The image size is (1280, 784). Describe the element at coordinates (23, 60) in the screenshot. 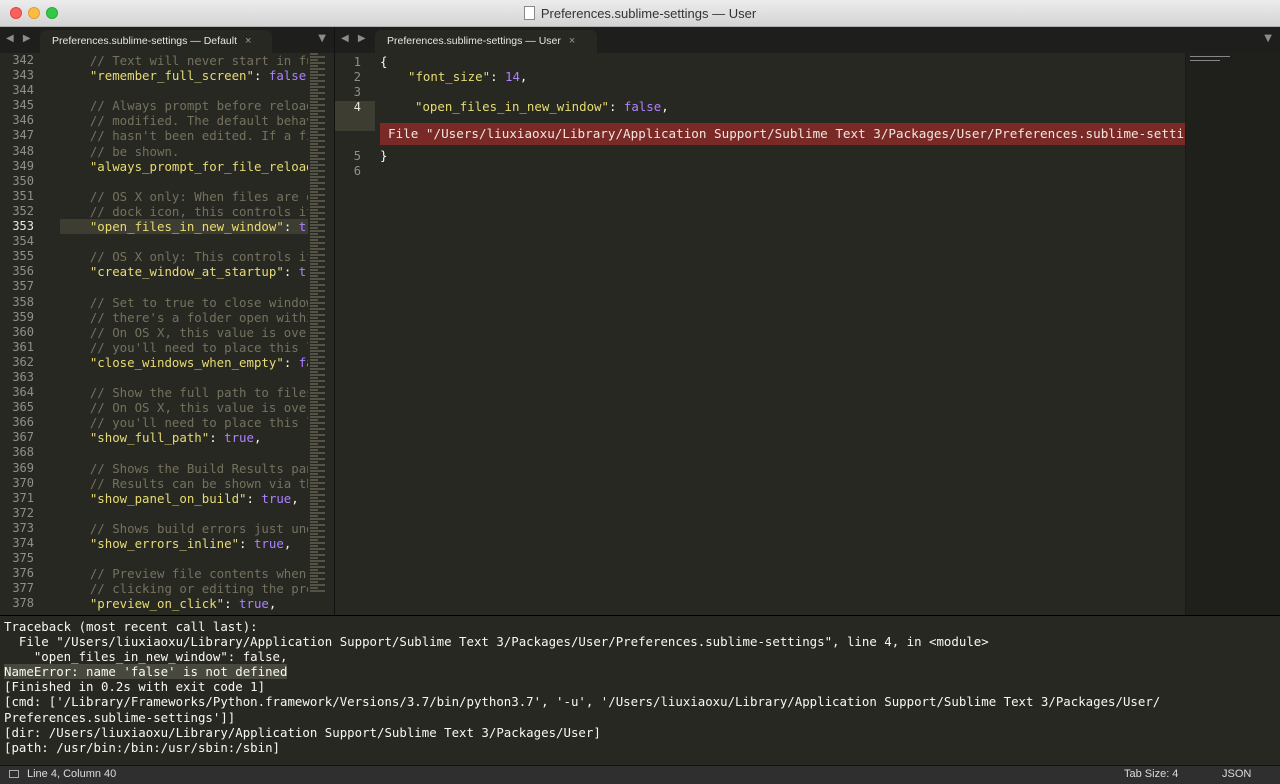

I see `line-number: 342` at that location.